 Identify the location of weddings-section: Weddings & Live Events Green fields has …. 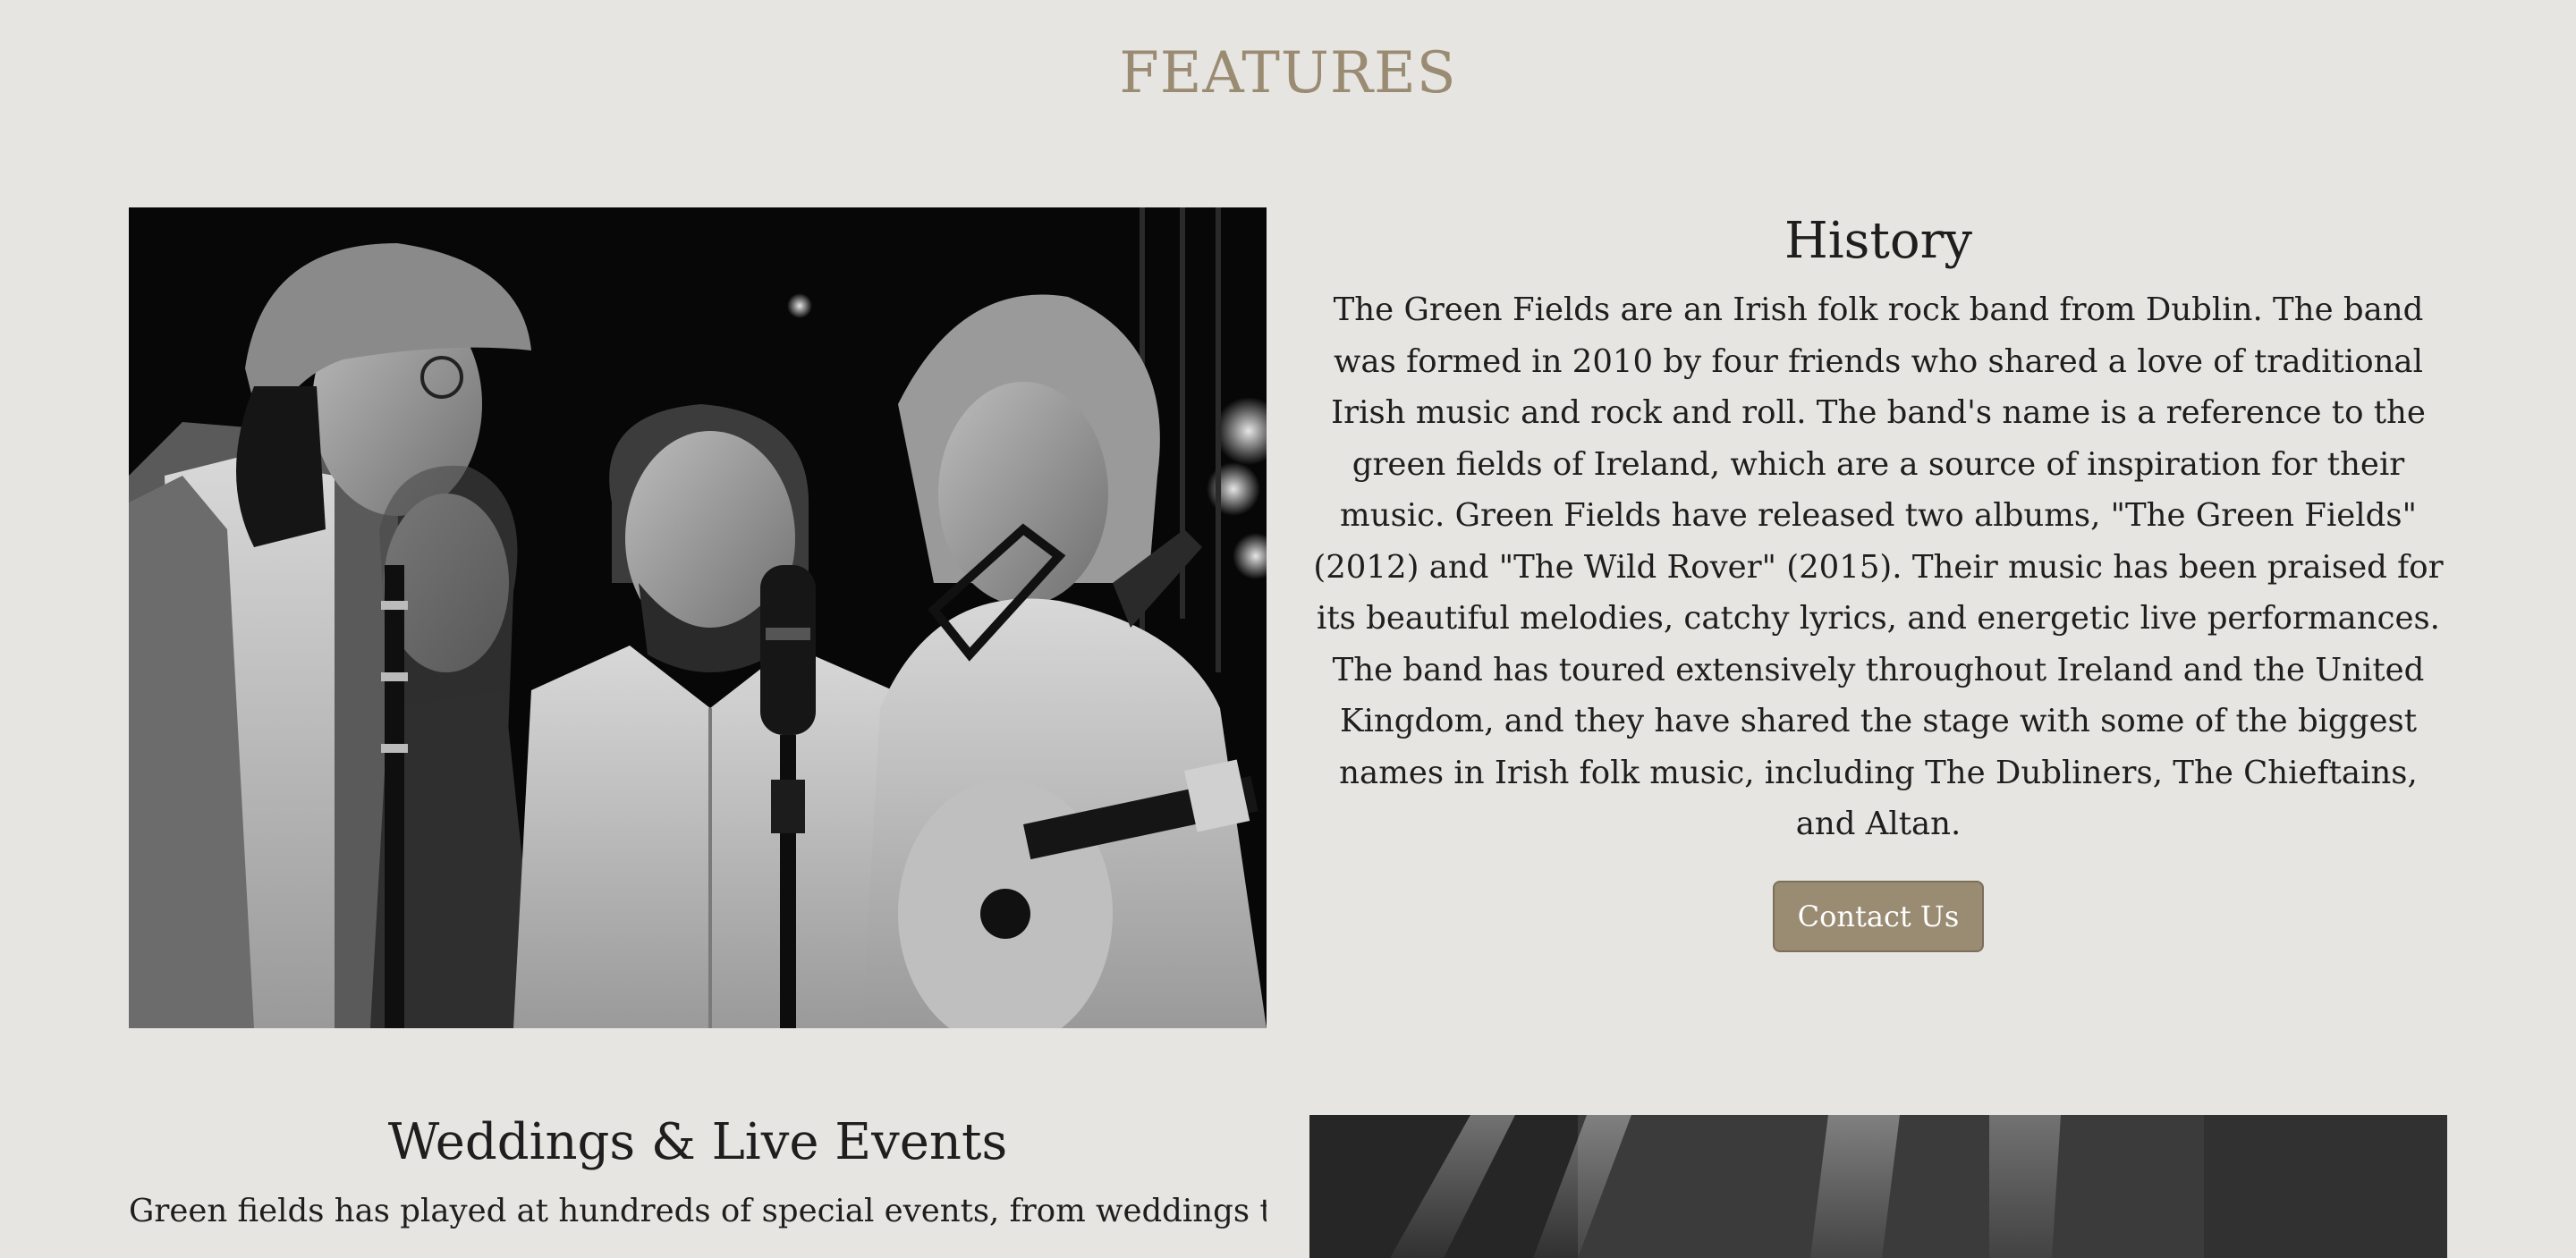
(698, 1173).